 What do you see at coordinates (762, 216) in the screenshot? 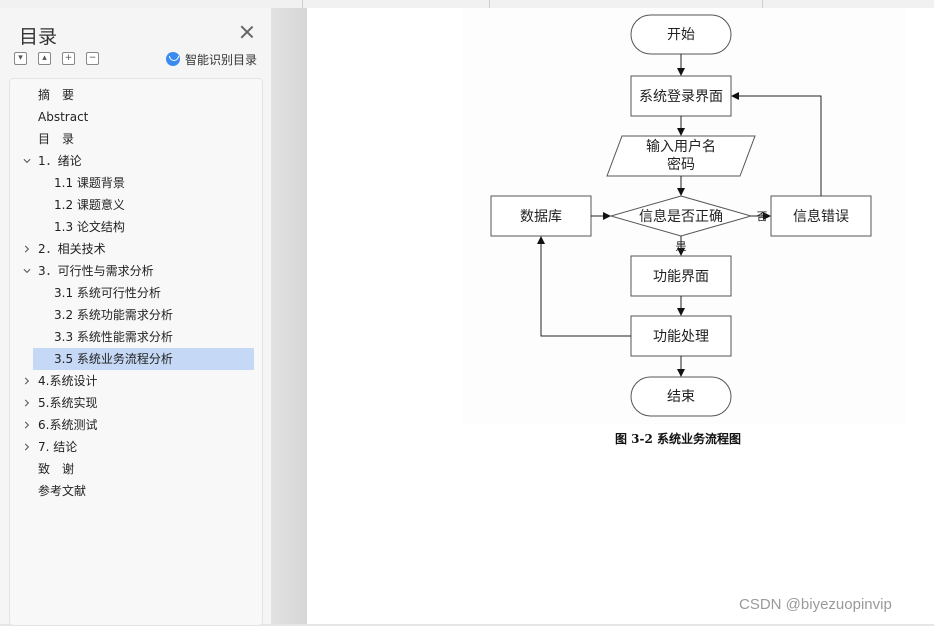
I see `no-label: 否` at bounding box center [762, 216].